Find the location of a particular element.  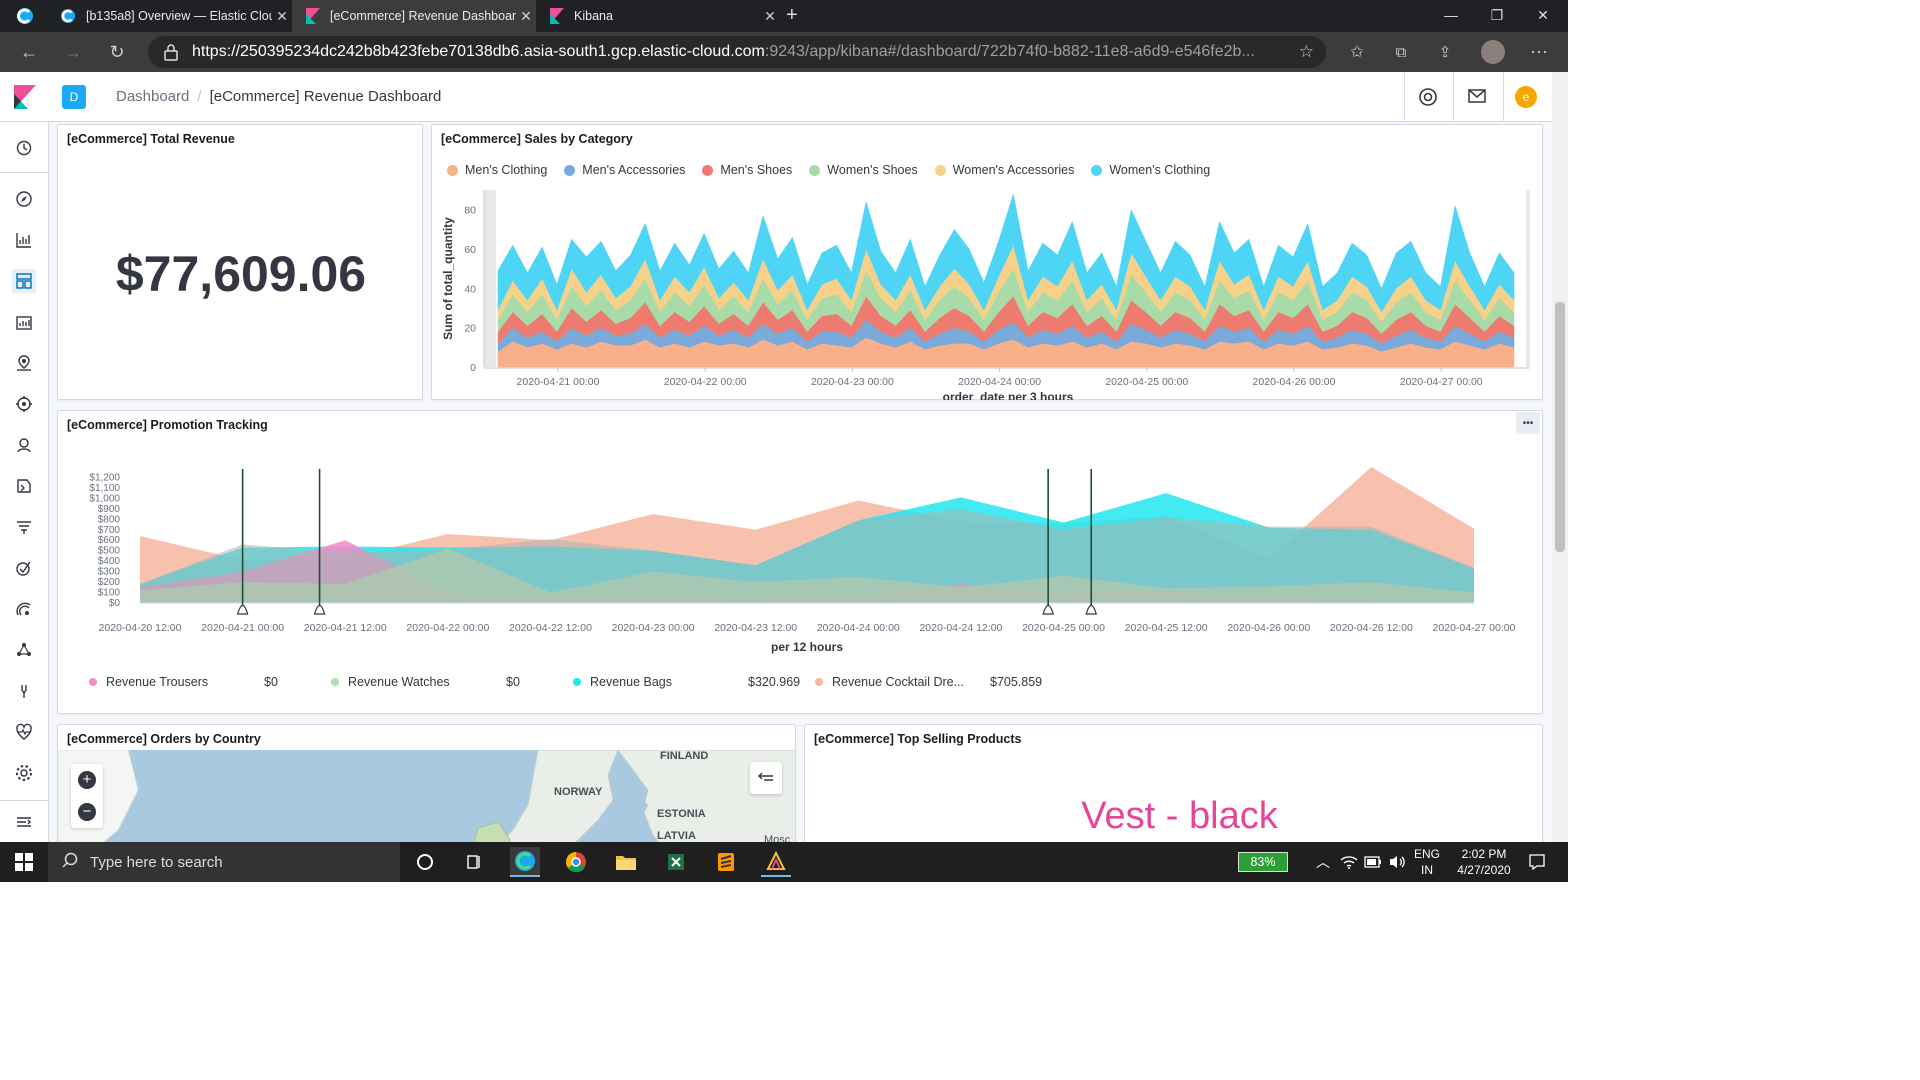

y-tick-label: $500 is located at coordinates (109, 551).